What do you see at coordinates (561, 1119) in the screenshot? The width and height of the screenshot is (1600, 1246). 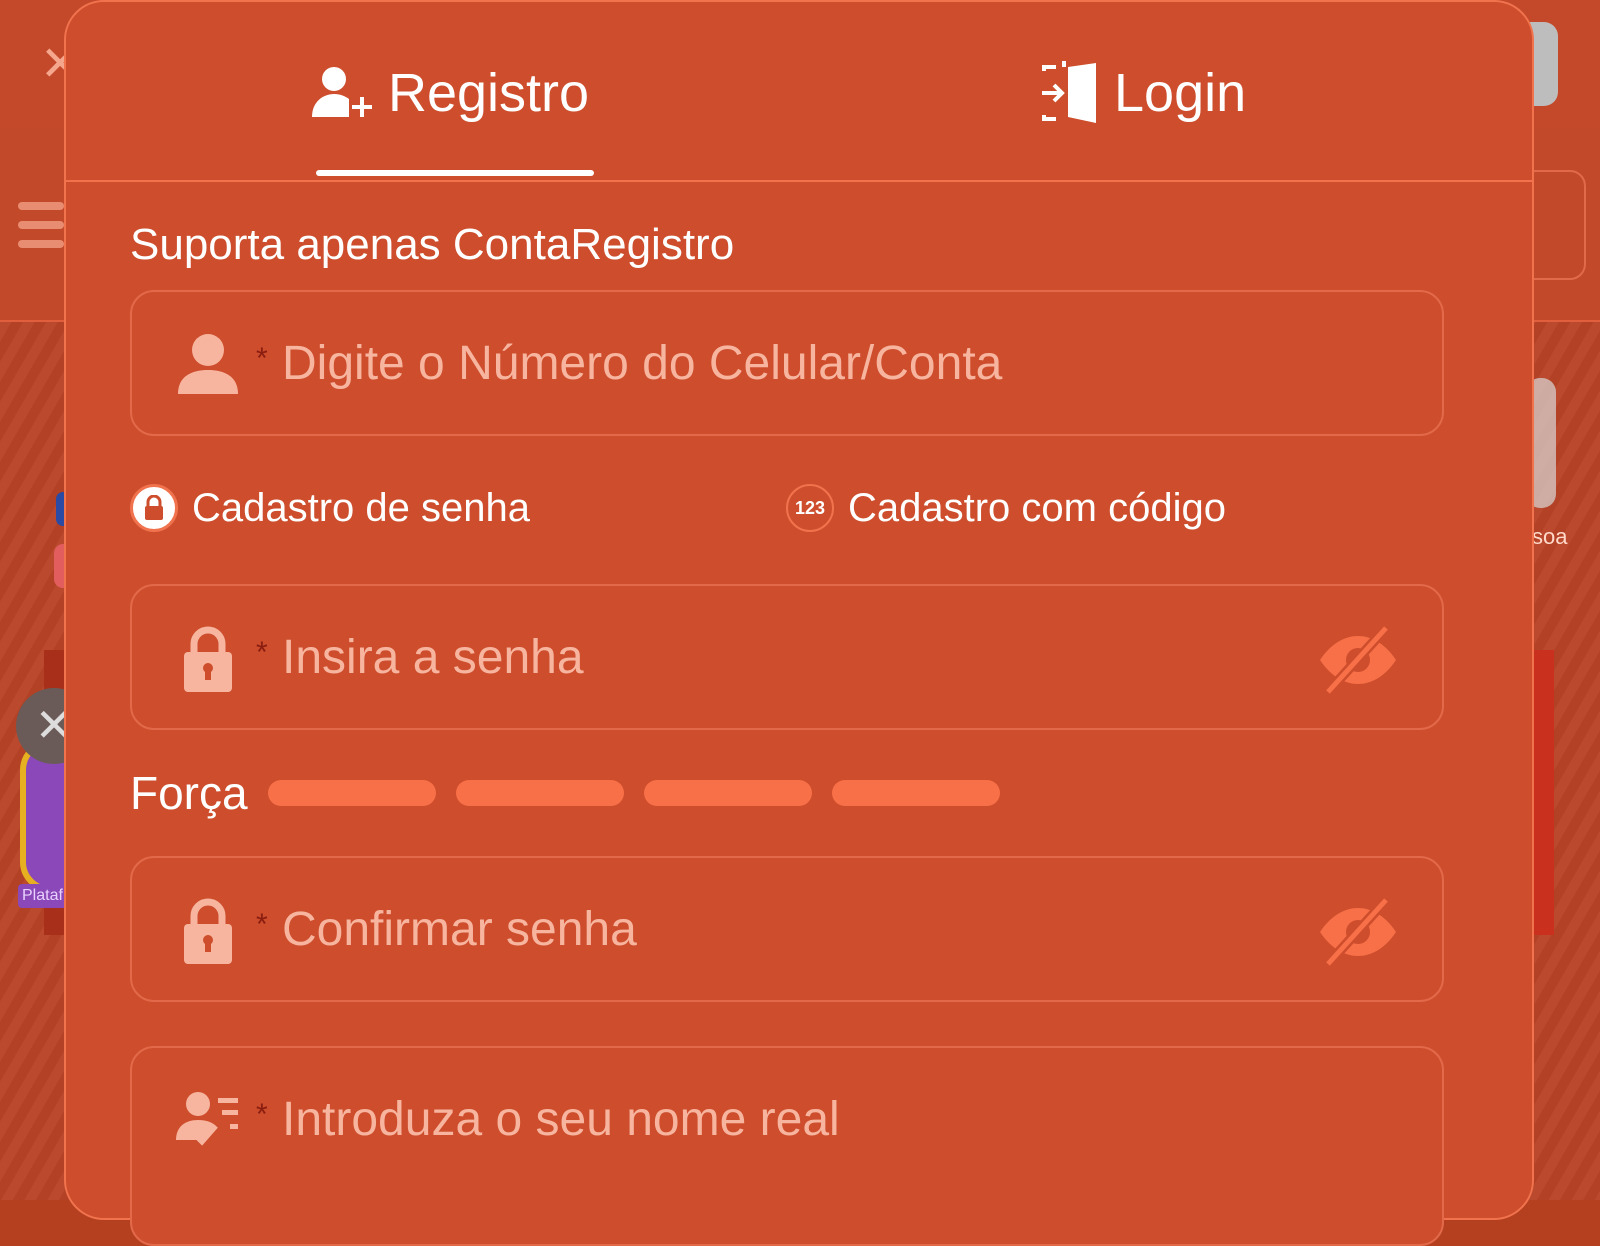 I see `real-name-placeholder: Introduza o seu nome real` at bounding box center [561, 1119].